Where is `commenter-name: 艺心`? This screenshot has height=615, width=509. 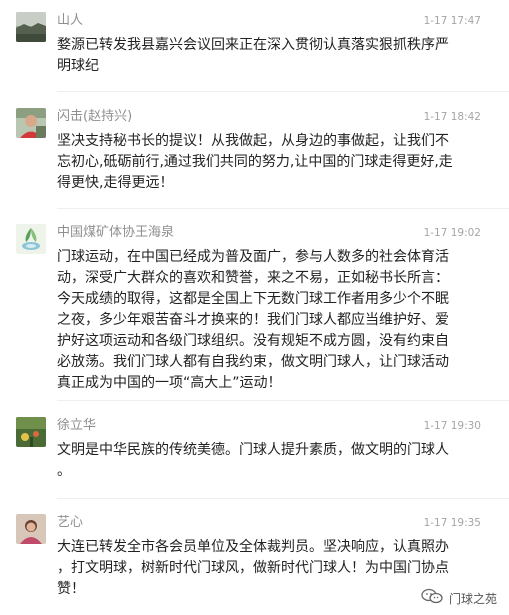
commenter-name: 艺心 is located at coordinates (70, 523).